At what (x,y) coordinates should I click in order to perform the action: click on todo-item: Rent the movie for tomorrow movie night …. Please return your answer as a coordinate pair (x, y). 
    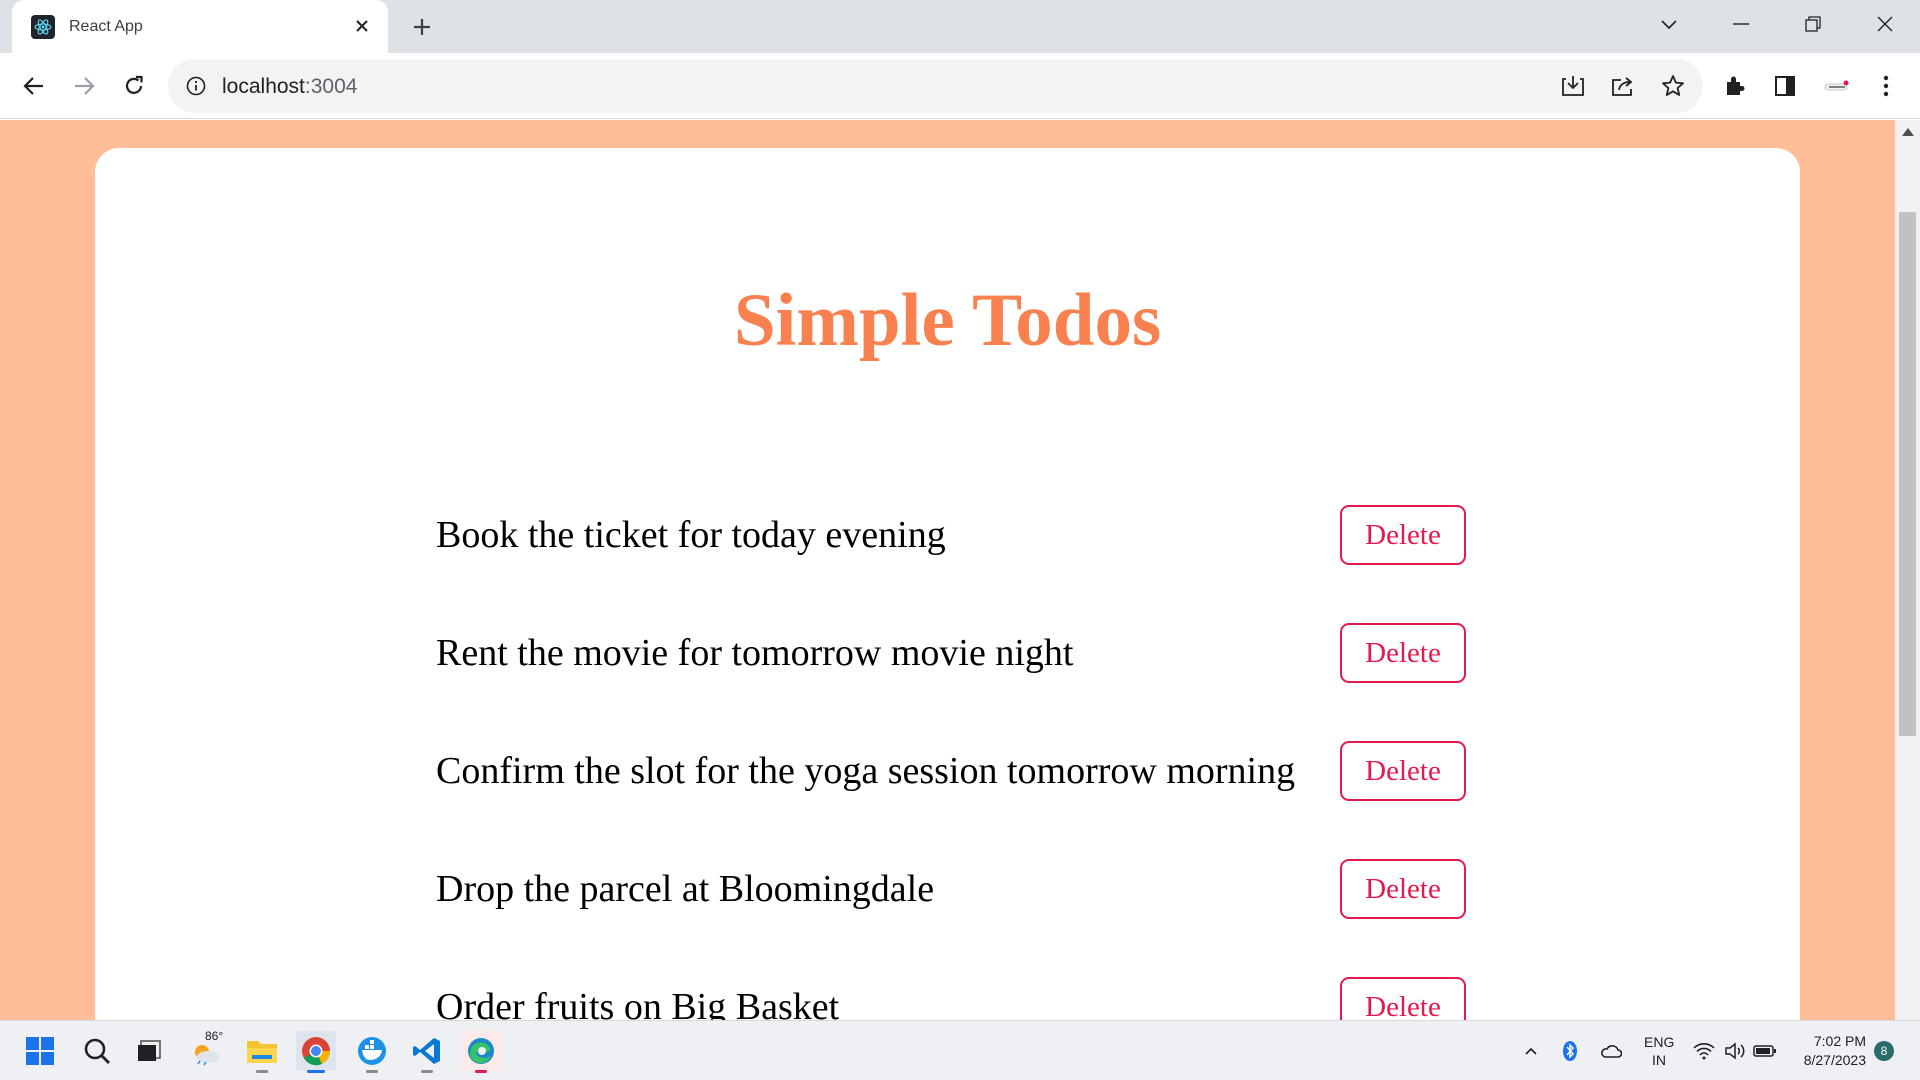
    Looking at the image, I should click on (951, 665).